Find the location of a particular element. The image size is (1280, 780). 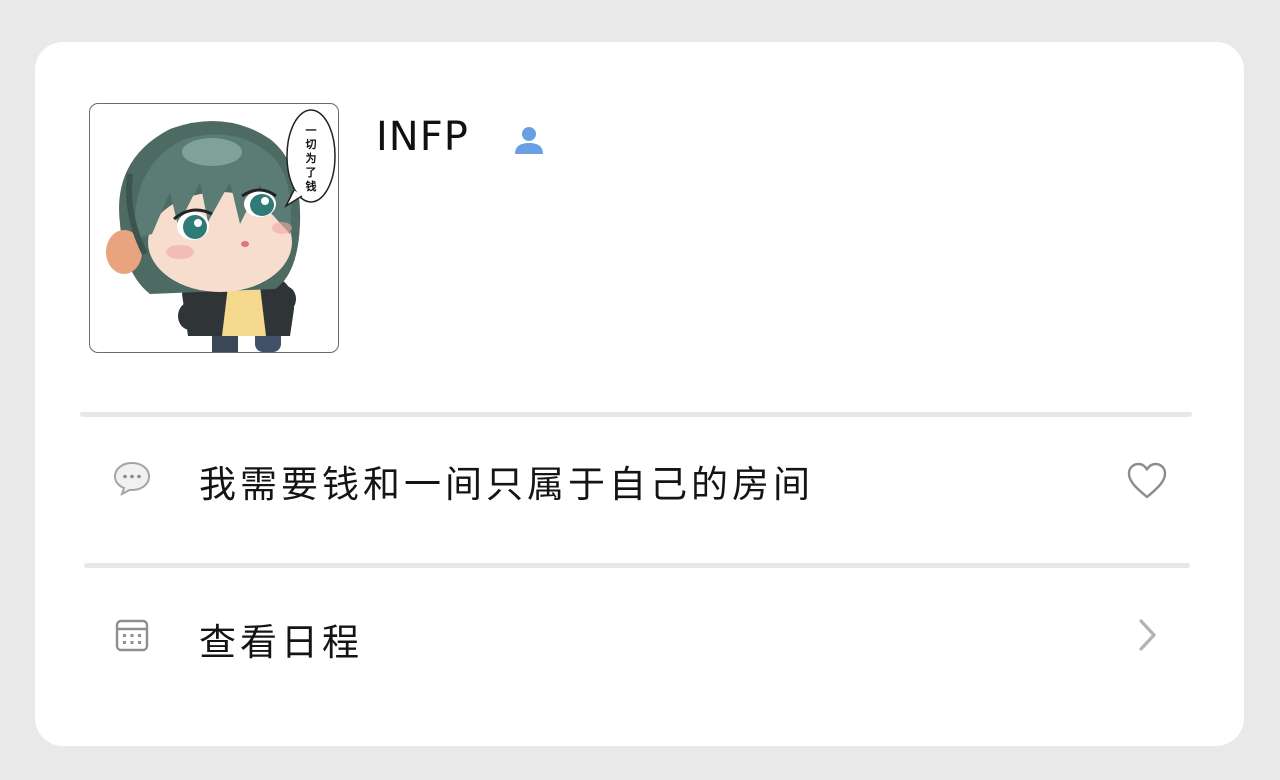

schedule-label: 查看日程 is located at coordinates (281, 642).